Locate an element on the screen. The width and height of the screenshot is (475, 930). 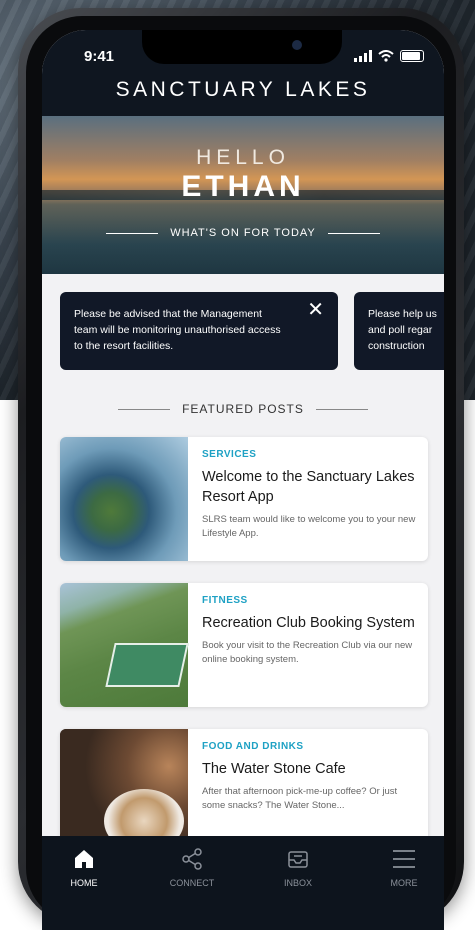
hero-user-name: ETHAN is located at coordinates (243, 186).